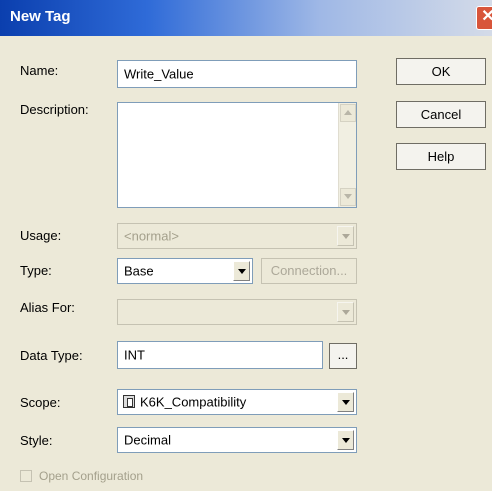 The image size is (492, 491). I want to click on usage-value: <normal>, so click(151, 236).